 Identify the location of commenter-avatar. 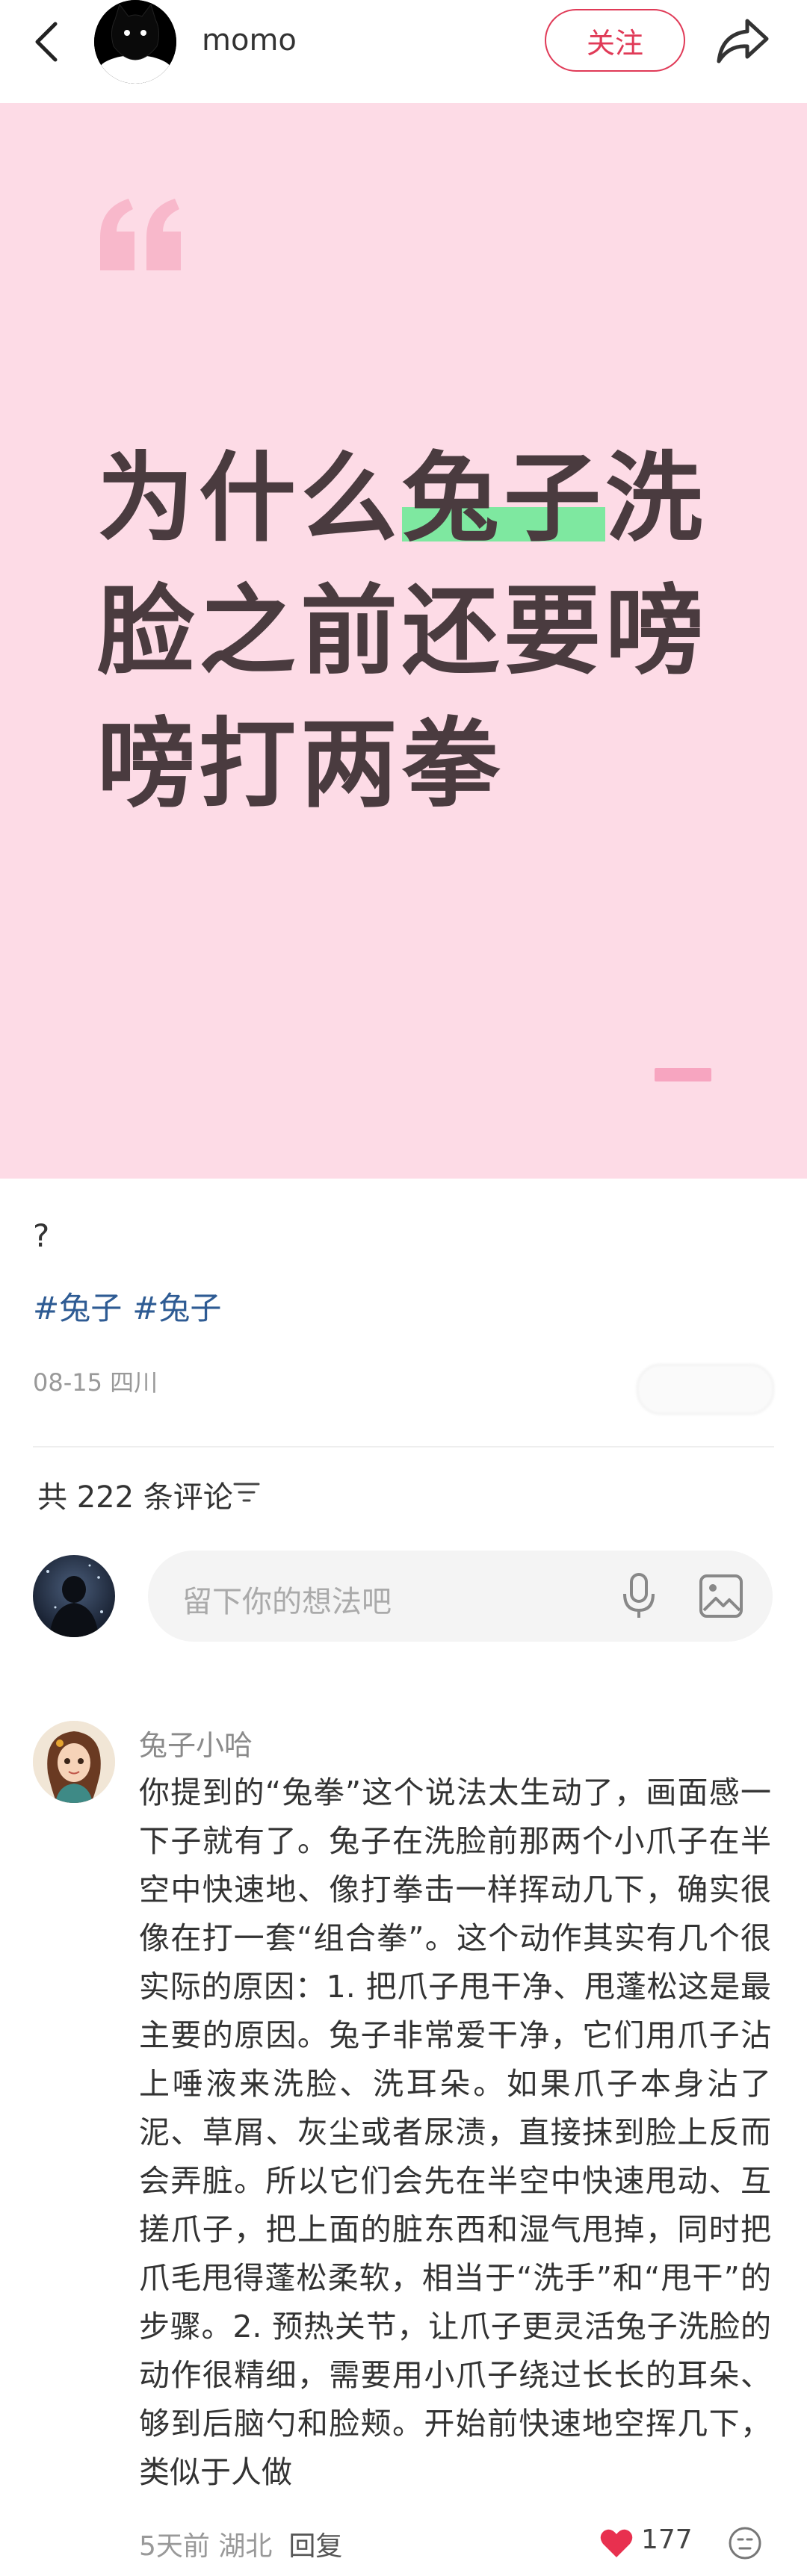
(74, 1762).